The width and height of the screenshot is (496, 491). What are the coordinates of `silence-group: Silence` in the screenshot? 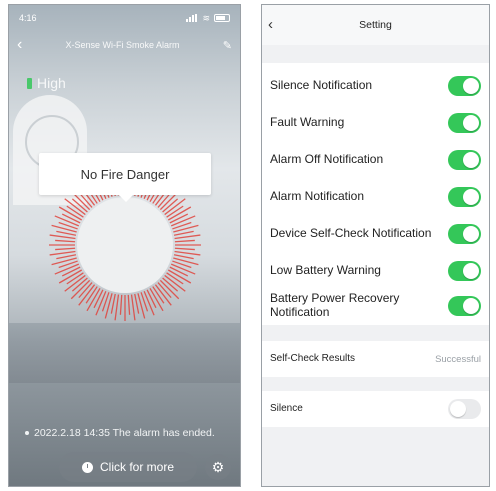 It's located at (375, 409).